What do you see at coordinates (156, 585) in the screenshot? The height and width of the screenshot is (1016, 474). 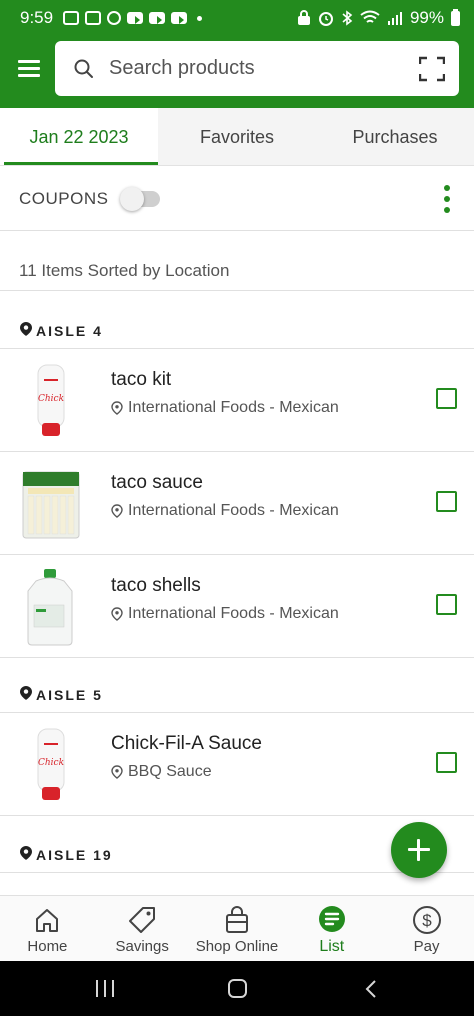 I see `item-name: taco shells` at bounding box center [156, 585].